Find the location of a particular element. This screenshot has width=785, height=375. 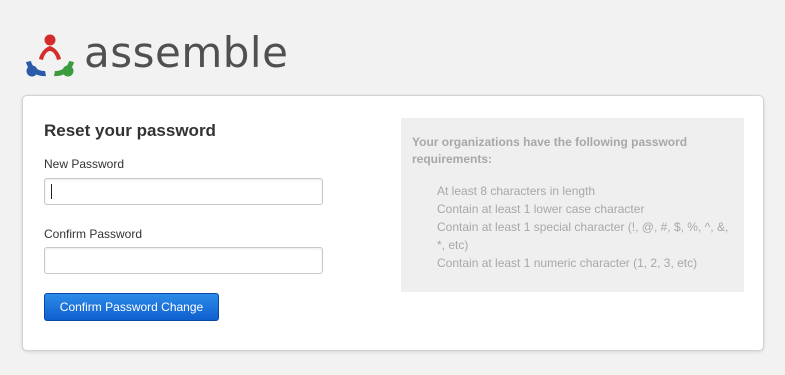

requirement-item: Contain at least 1 lower case character is located at coordinates (541, 209).